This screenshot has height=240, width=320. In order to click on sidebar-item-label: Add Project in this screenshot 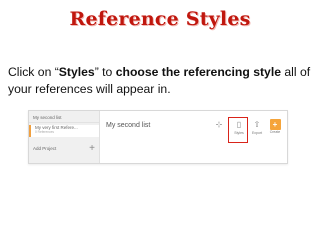, I will do `click(45, 148)`.